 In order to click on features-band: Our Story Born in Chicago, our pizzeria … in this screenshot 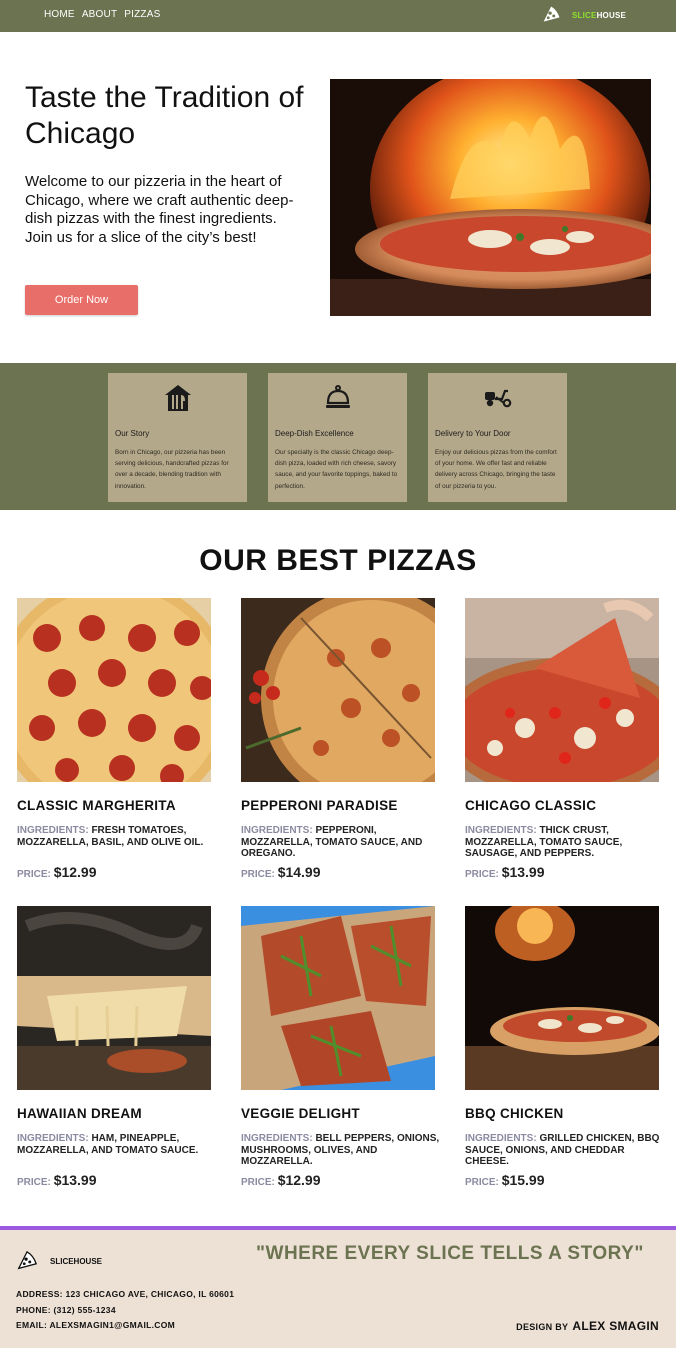, I will do `click(338, 436)`.